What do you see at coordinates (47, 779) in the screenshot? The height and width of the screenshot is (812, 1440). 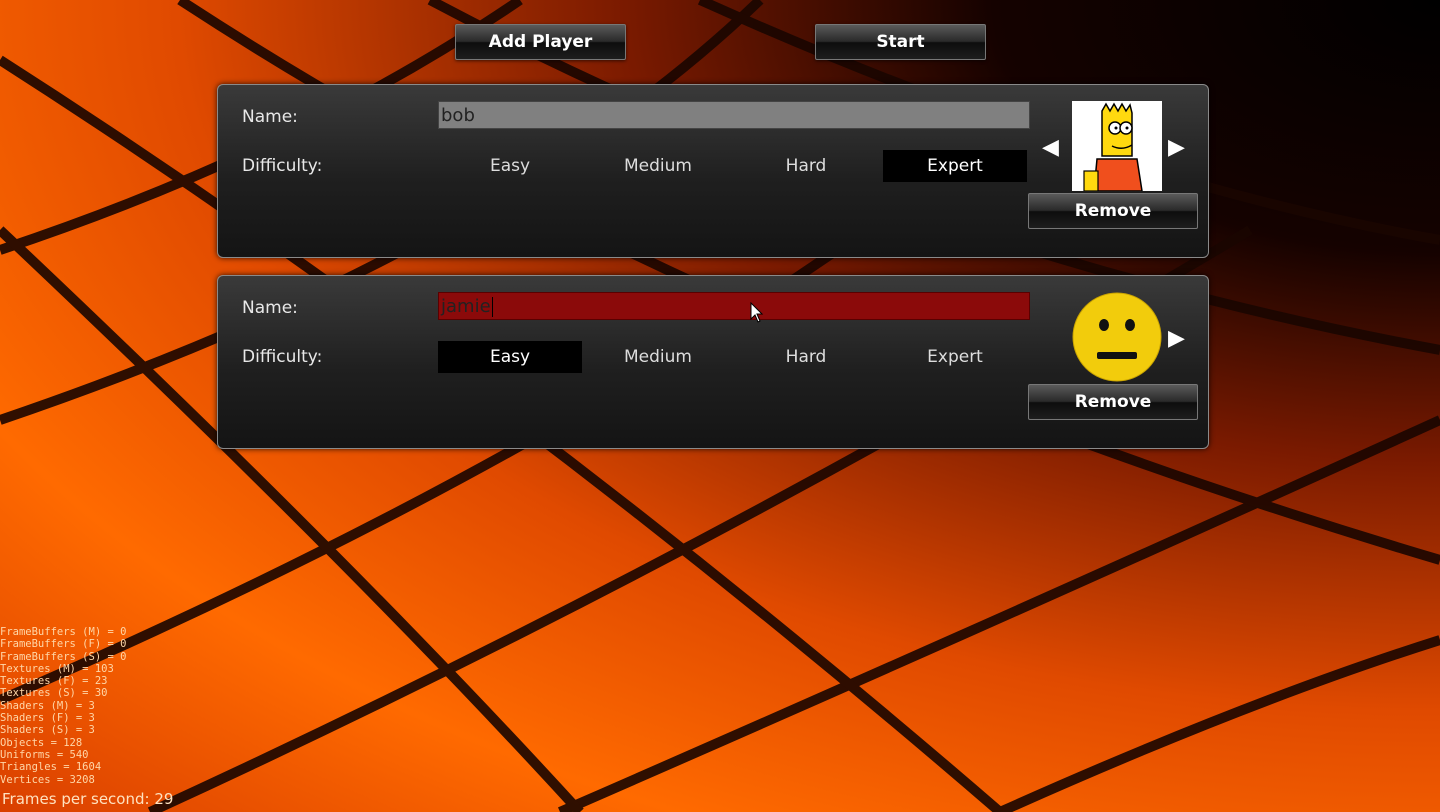 I see `debug-stat-line: Vertices = 3208` at bounding box center [47, 779].